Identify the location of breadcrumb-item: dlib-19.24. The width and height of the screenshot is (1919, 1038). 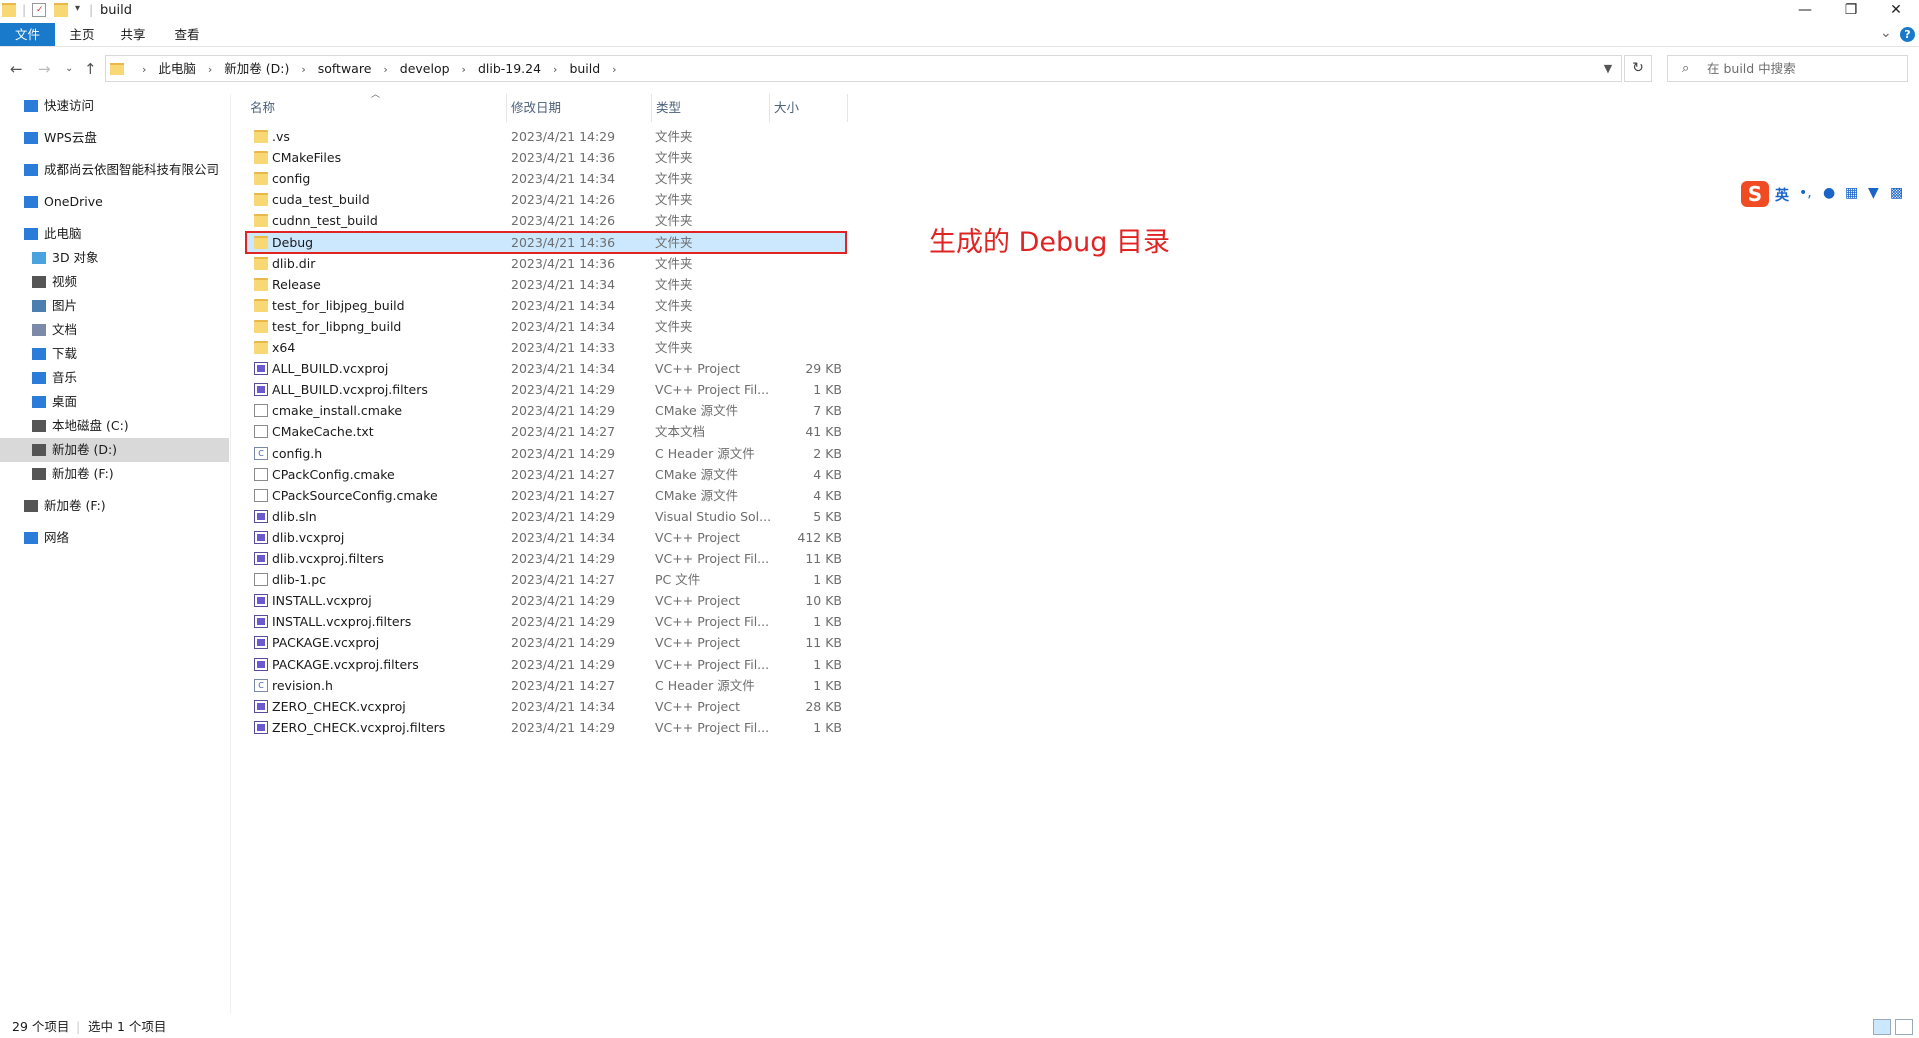
(509, 68).